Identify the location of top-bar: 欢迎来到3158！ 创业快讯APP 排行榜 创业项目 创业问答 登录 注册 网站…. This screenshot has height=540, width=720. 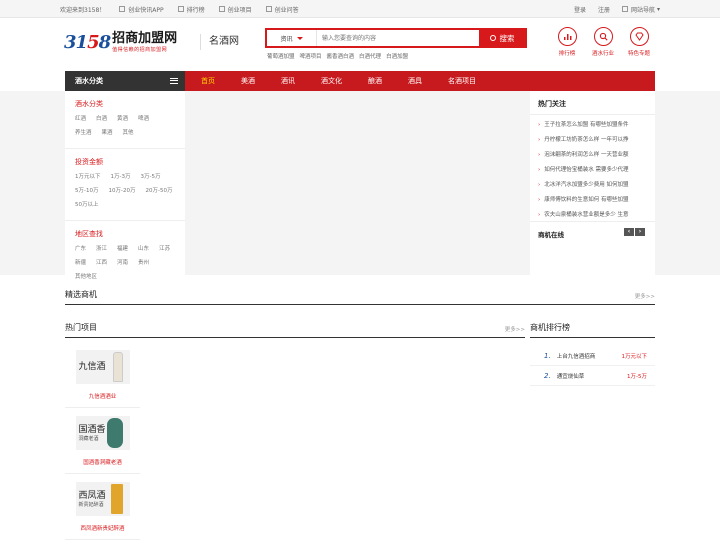
(360, 9).